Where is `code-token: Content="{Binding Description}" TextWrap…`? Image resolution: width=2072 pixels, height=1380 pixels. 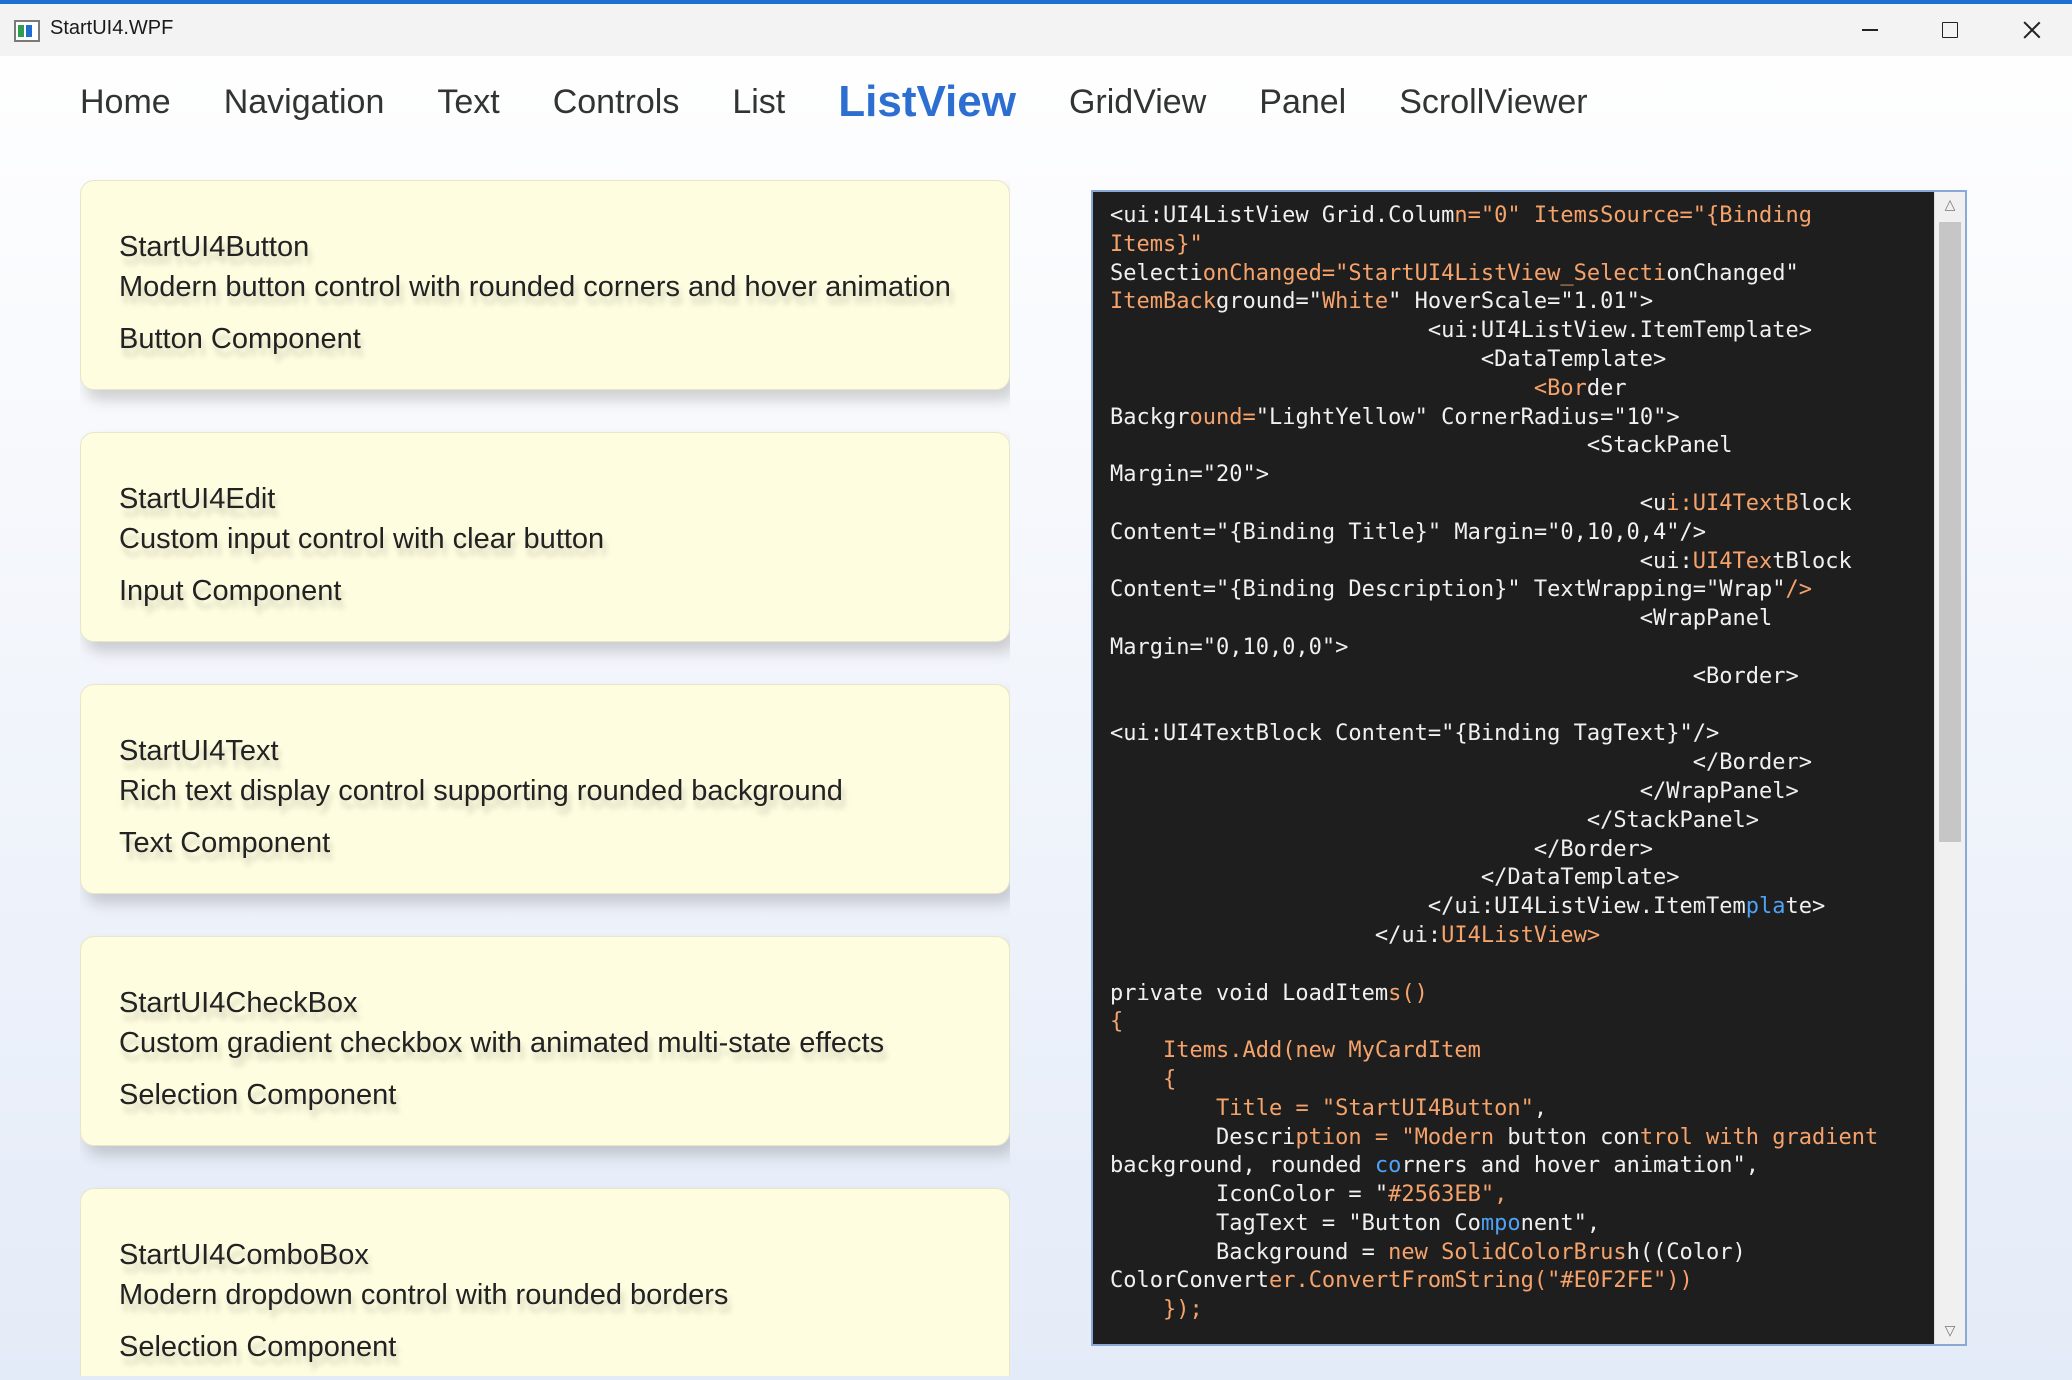 code-token: Content="{Binding Description}" TextWrap… is located at coordinates (1448, 590).